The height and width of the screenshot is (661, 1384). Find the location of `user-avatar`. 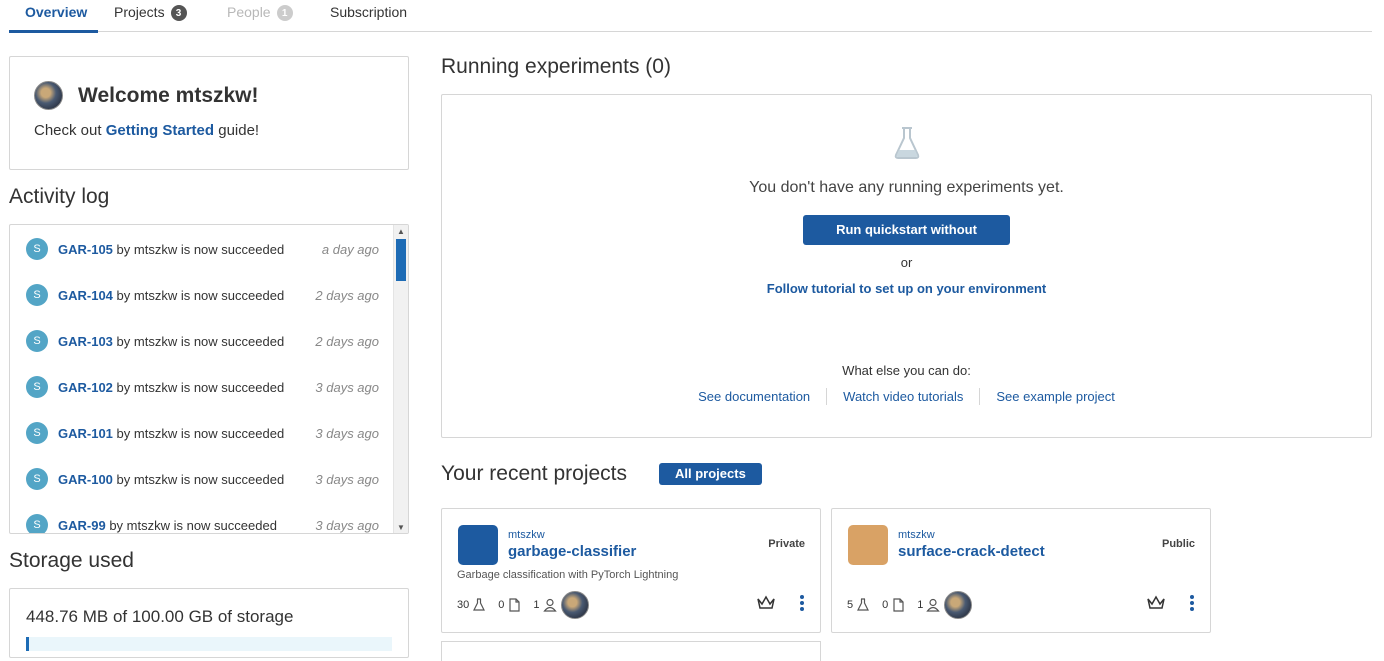

user-avatar is located at coordinates (48, 95).